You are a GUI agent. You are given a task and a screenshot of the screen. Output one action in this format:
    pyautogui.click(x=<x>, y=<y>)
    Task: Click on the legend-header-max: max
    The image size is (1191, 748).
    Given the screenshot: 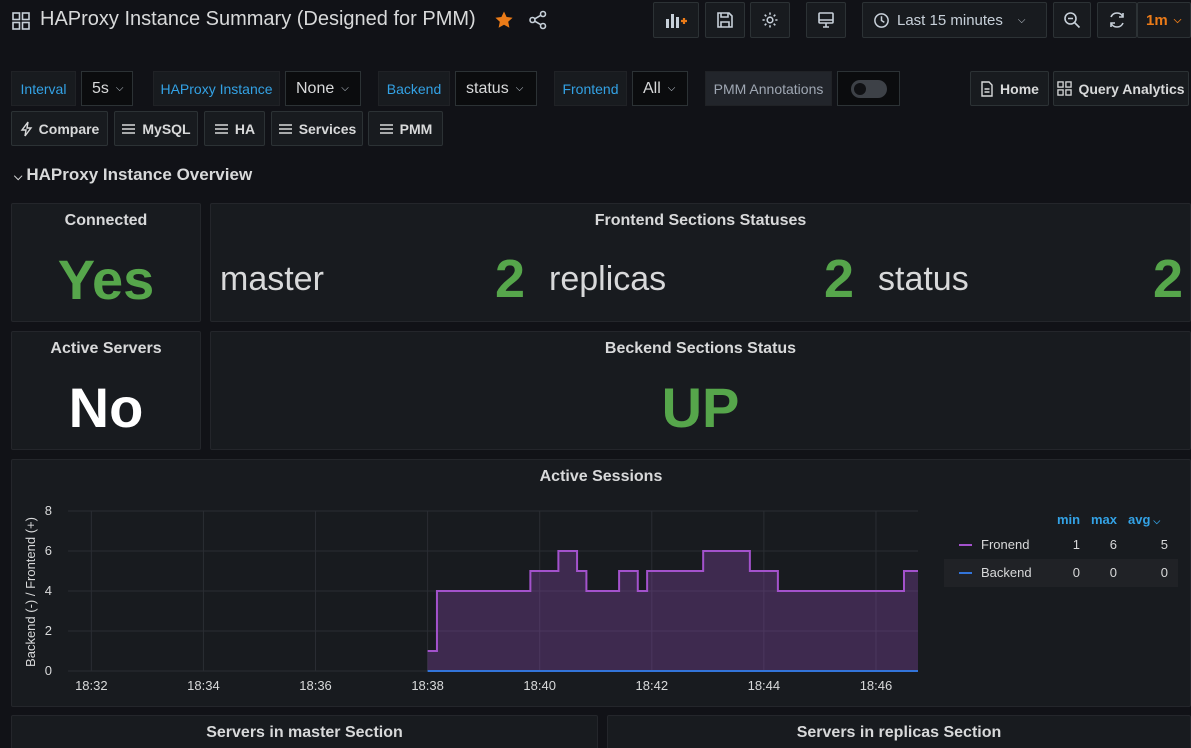 What is the action you would take?
    pyautogui.click(x=1104, y=519)
    